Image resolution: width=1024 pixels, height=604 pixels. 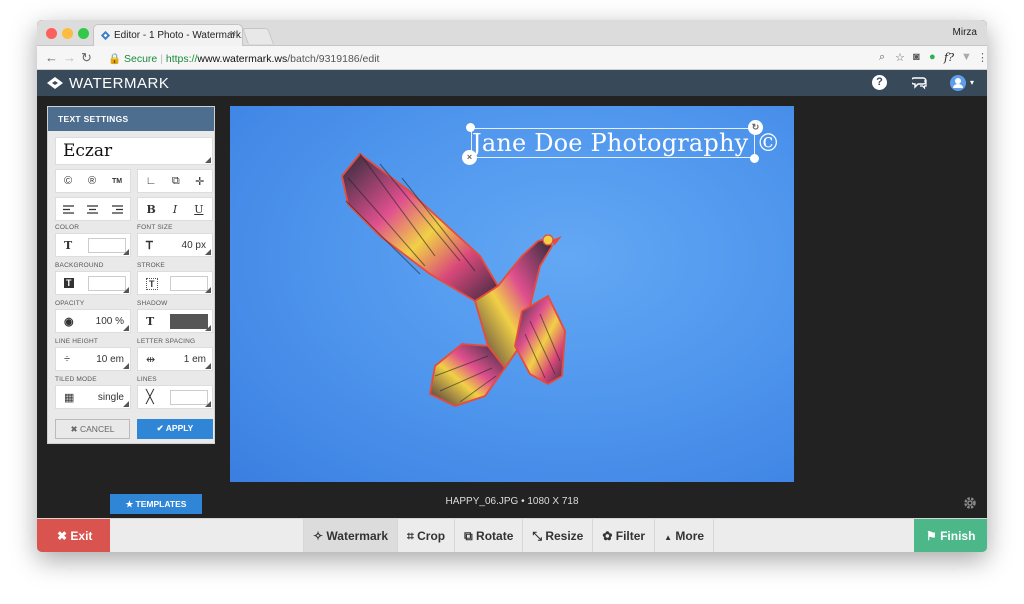 What do you see at coordinates (932, 57) in the screenshot?
I see `green-extension-icon: ●` at bounding box center [932, 57].